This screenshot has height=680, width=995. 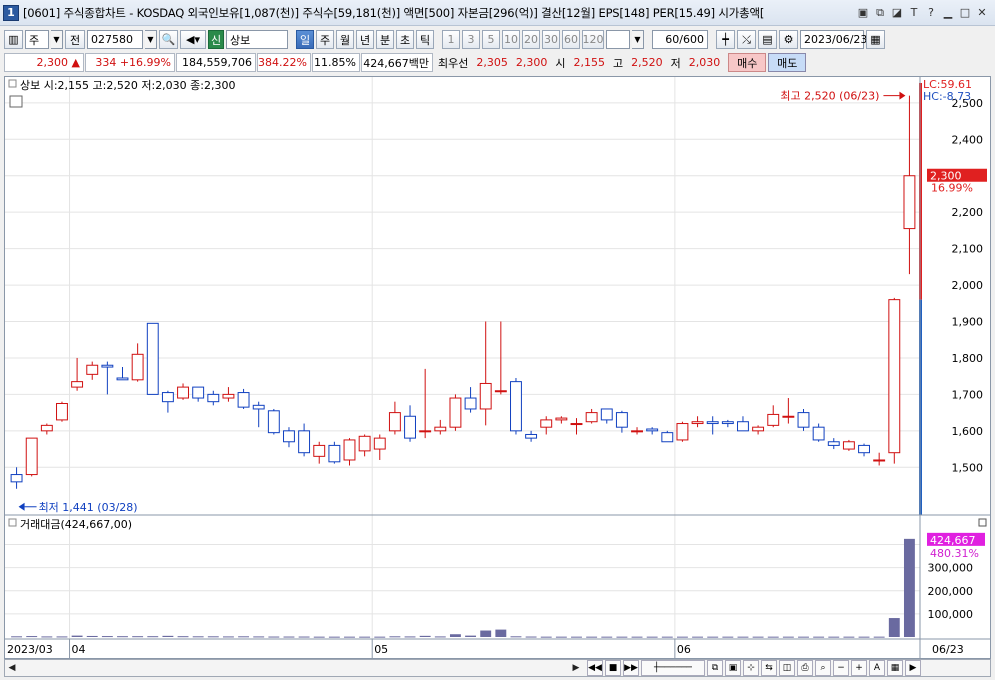 I want to click on indicator-icon: ⤯, so click(x=746, y=39).